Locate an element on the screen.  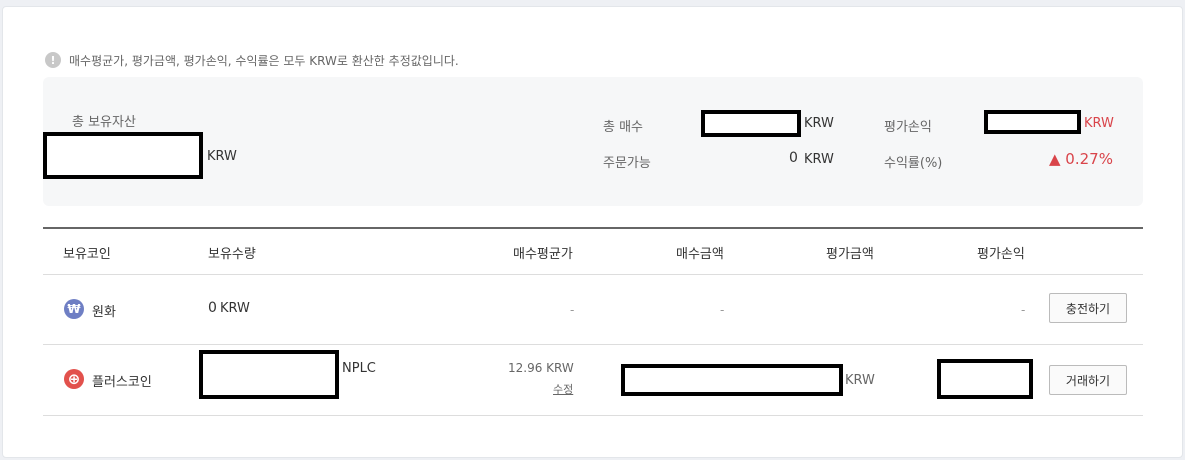
qty-value: 0 is located at coordinates (212, 308).